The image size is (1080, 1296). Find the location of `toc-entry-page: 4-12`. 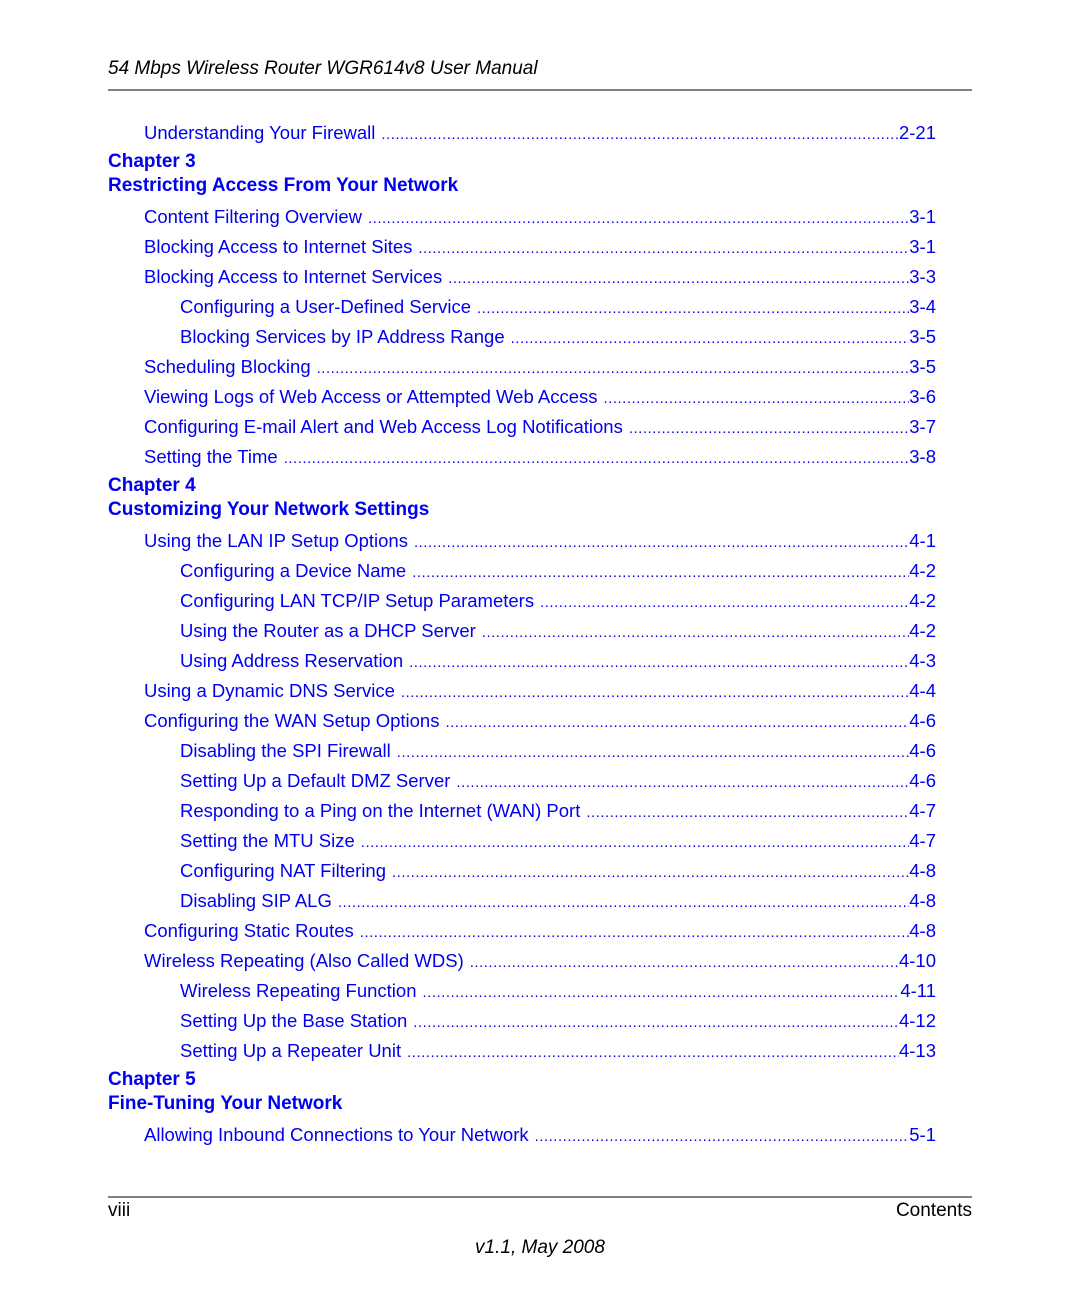

toc-entry-page: 4-12 is located at coordinates (917, 1021).